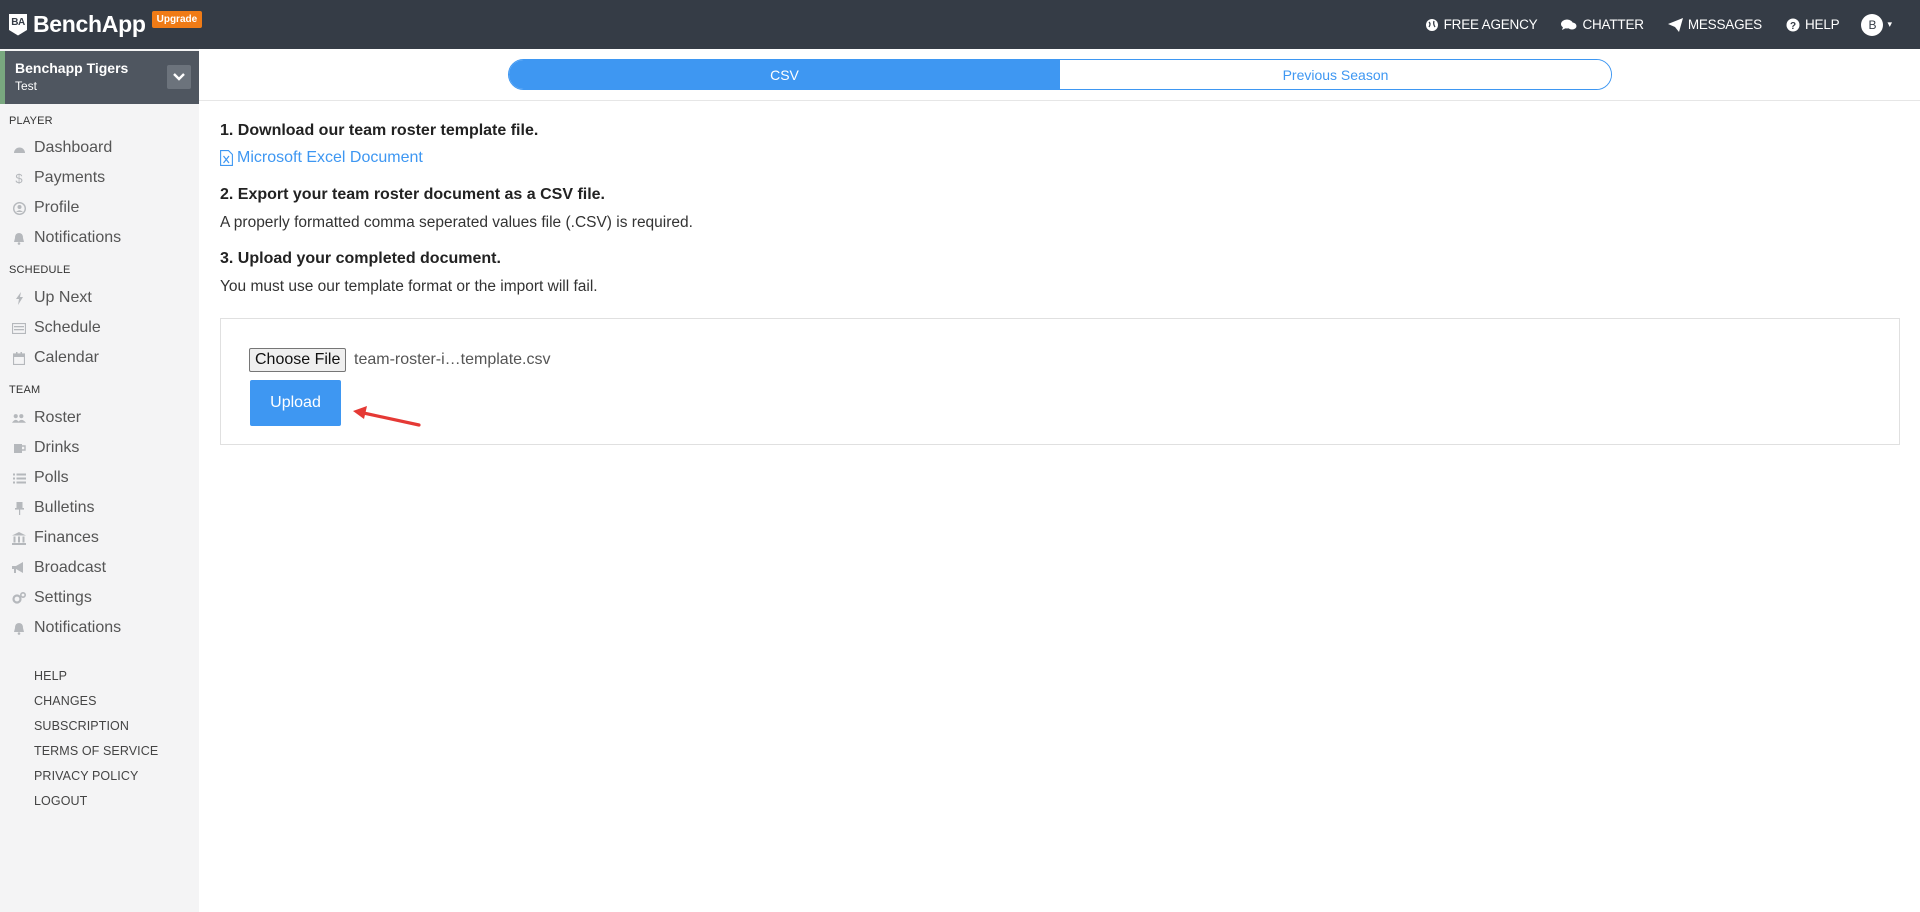 This screenshot has height=912, width=1920. What do you see at coordinates (50, 676) in the screenshot?
I see `footer-link-help: HELP` at bounding box center [50, 676].